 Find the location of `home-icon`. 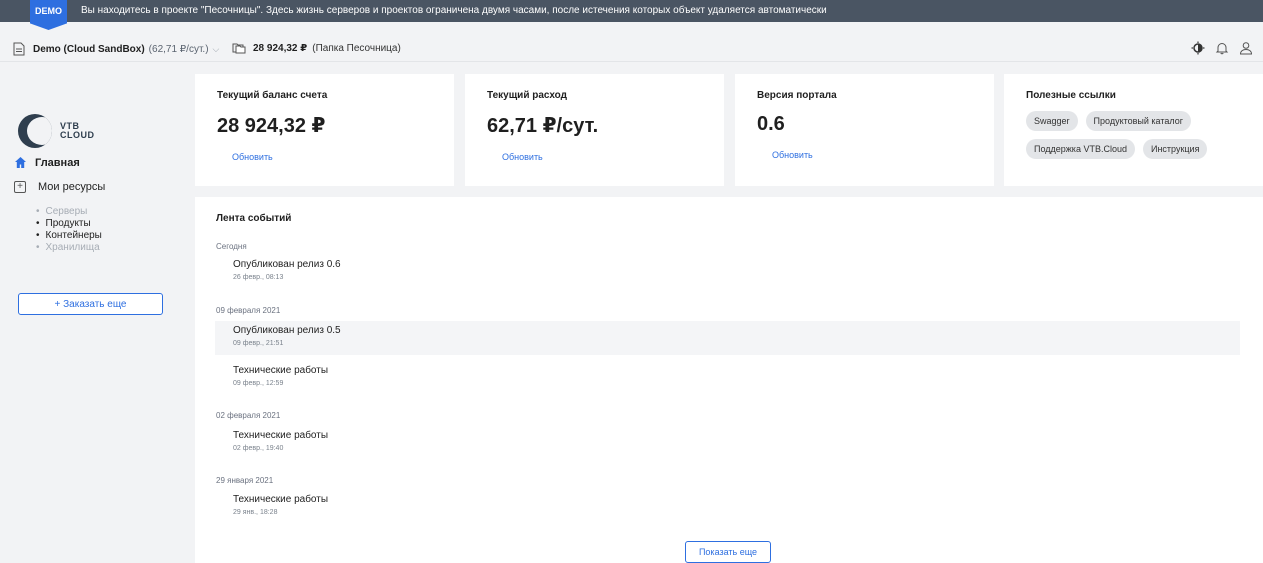

home-icon is located at coordinates (20, 162).